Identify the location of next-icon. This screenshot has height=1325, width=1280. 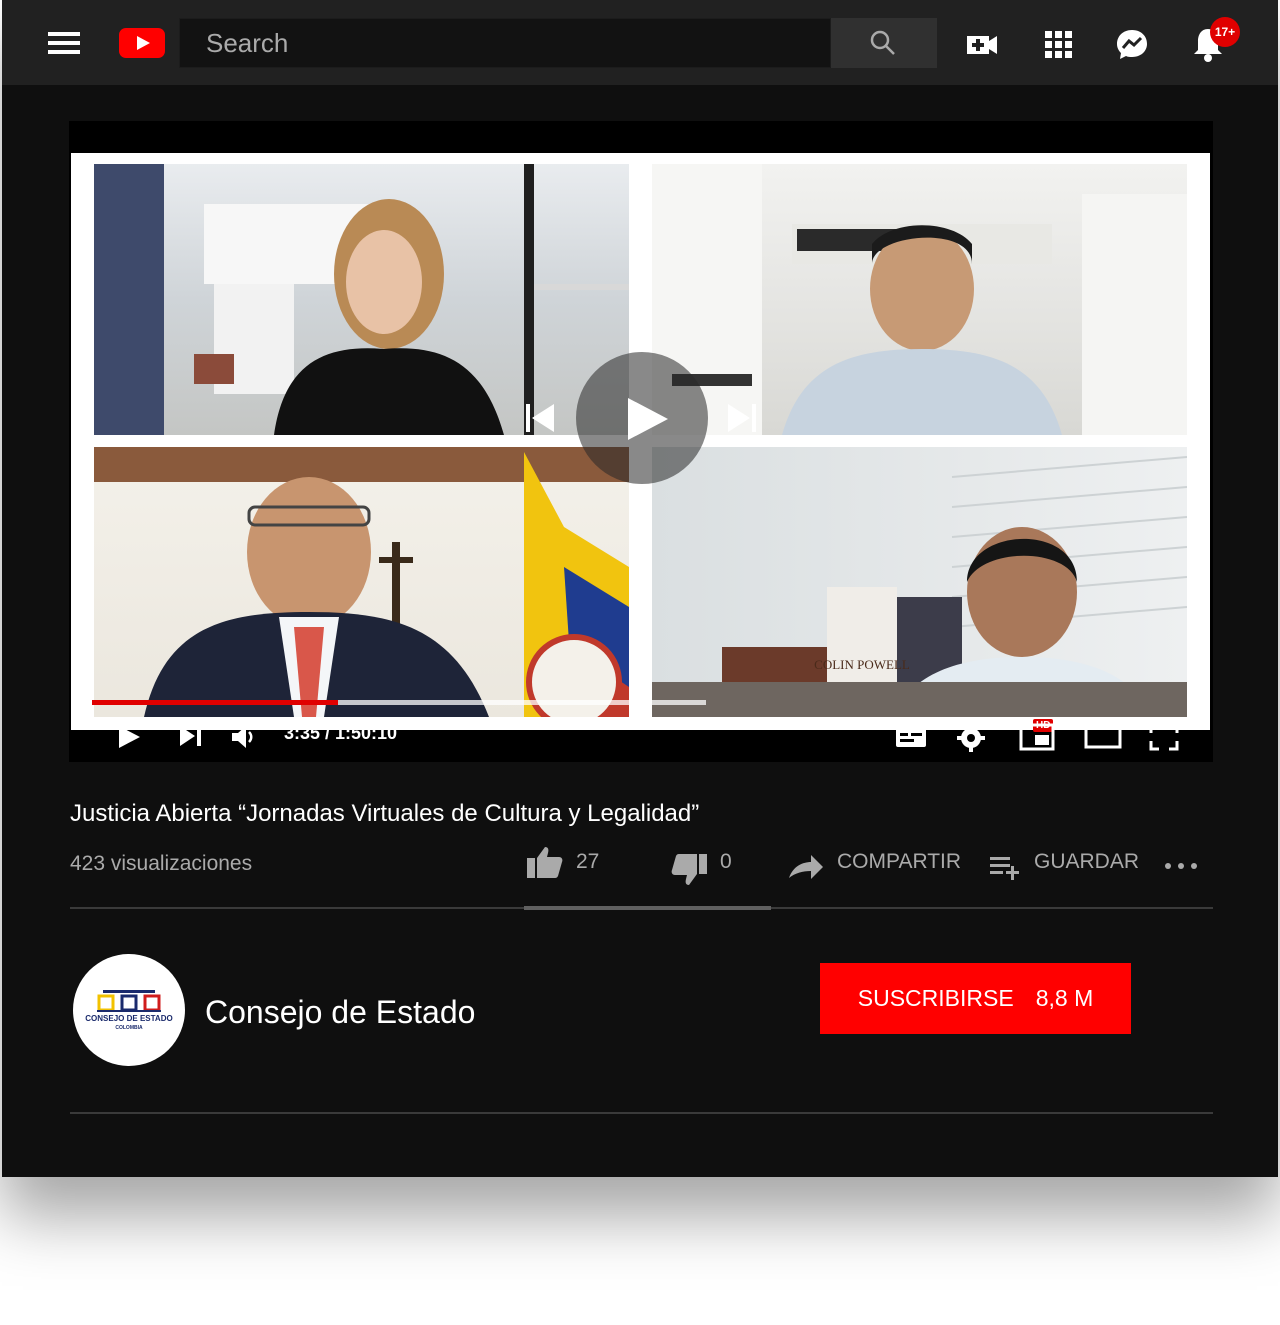
(190, 738).